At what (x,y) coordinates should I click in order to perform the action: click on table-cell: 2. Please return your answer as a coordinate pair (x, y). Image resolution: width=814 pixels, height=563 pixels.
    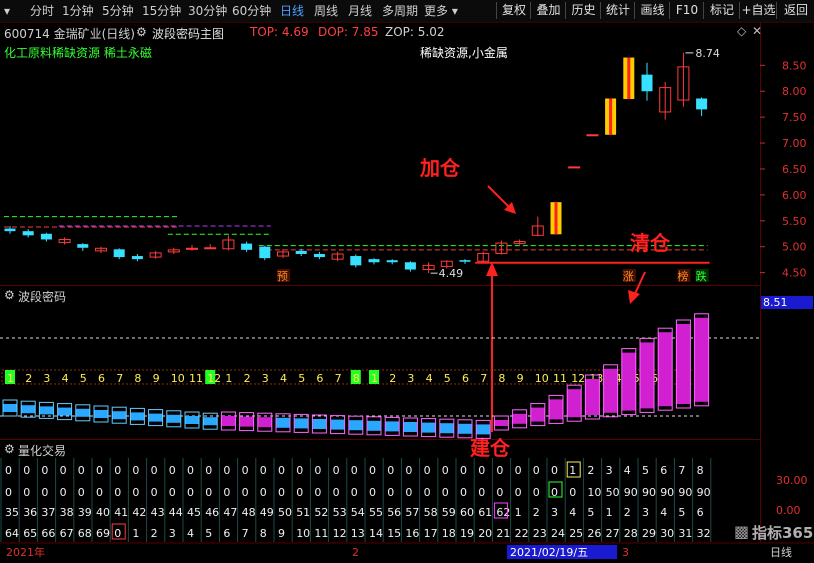
    Looking at the image, I should click on (627, 512).